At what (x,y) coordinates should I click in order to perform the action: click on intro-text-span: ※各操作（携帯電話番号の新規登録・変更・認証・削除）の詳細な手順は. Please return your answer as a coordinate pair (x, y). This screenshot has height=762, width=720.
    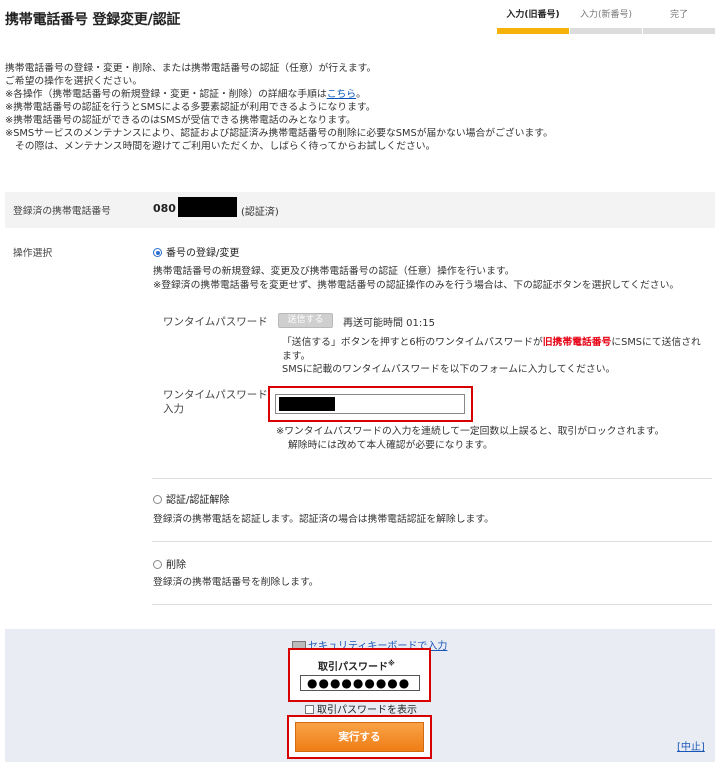
    Looking at the image, I should click on (166, 94).